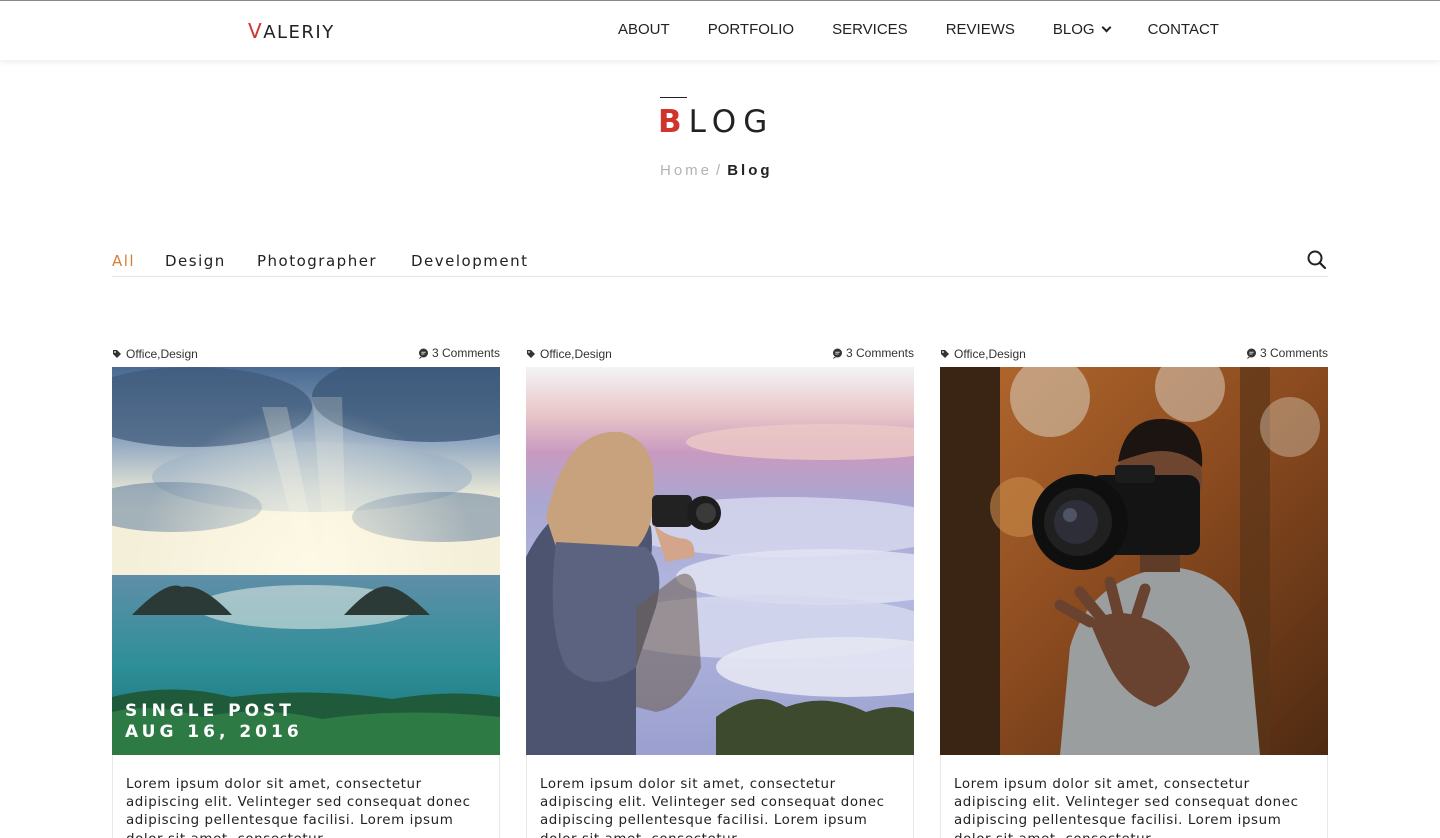 The image size is (1440, 838). What do you see at coordinates (731, 122) in the screenshot?
I see `page-title-text: LOG` at bounding box center [731, 122].